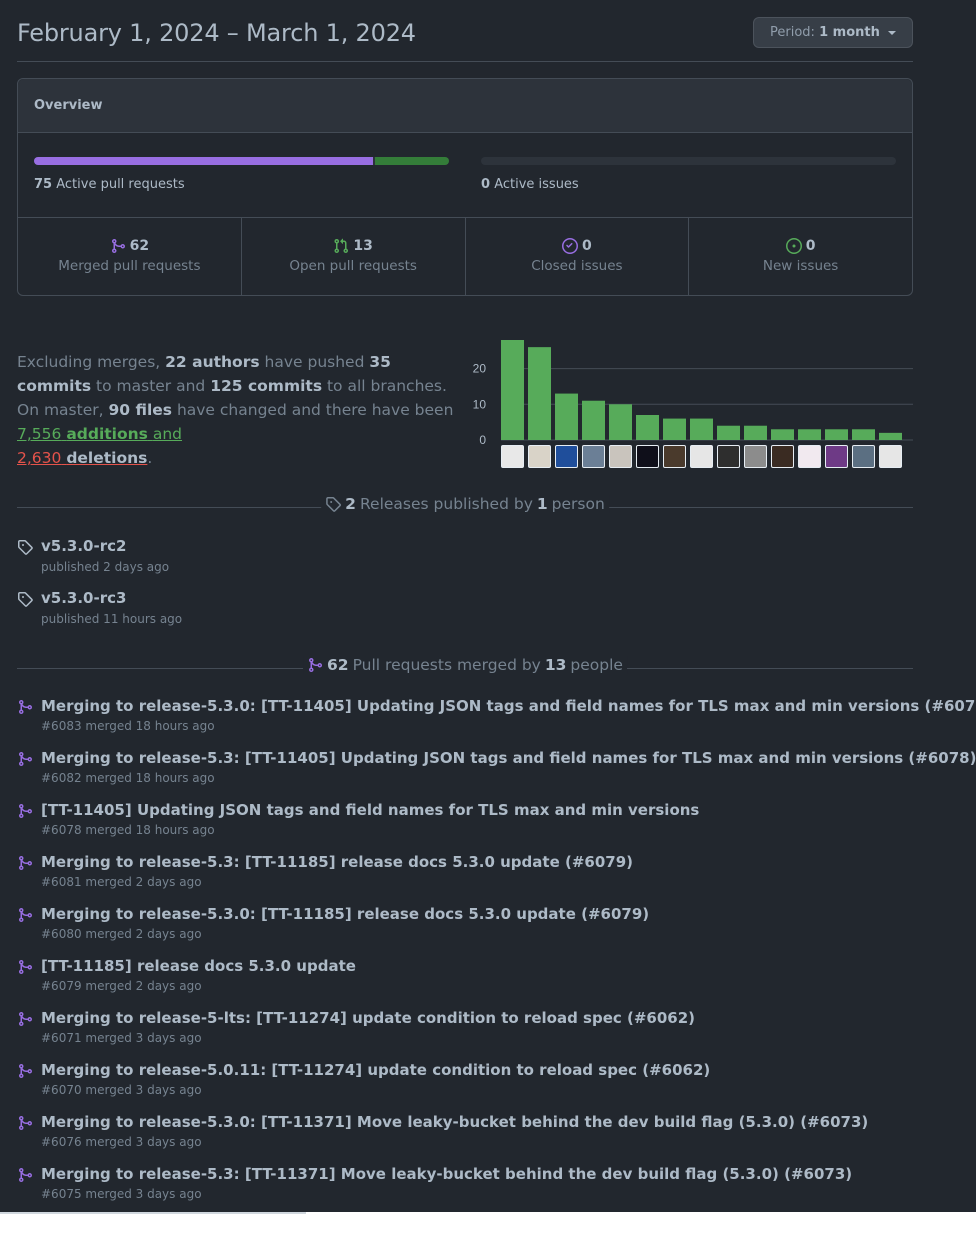 The height and width of the screenshot is (1256, 976). What do you see at coordinates (139, 246) in the screenshot?
I see `stat-merged-prs-value: 62` at bounding box center [139, 246].